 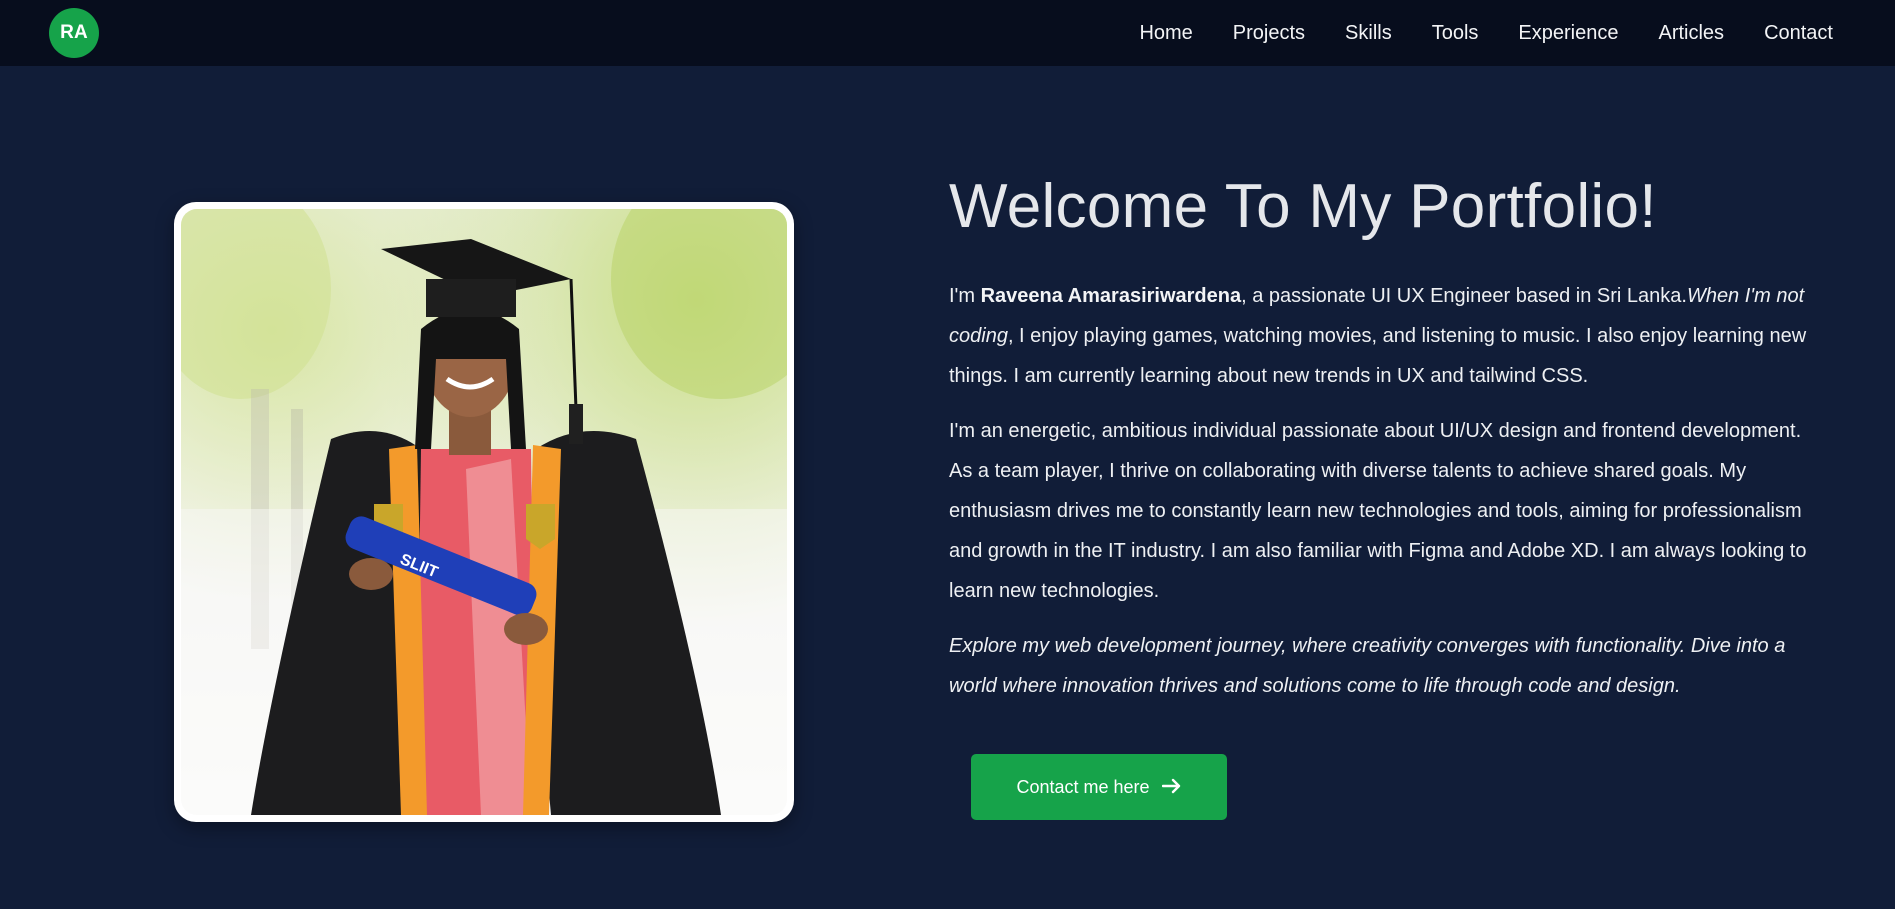 What do you see at coordinates (1083, 786) in the screenshot?
I see `contact-me-label: Contact me here` at bounding box center [1083, 786].